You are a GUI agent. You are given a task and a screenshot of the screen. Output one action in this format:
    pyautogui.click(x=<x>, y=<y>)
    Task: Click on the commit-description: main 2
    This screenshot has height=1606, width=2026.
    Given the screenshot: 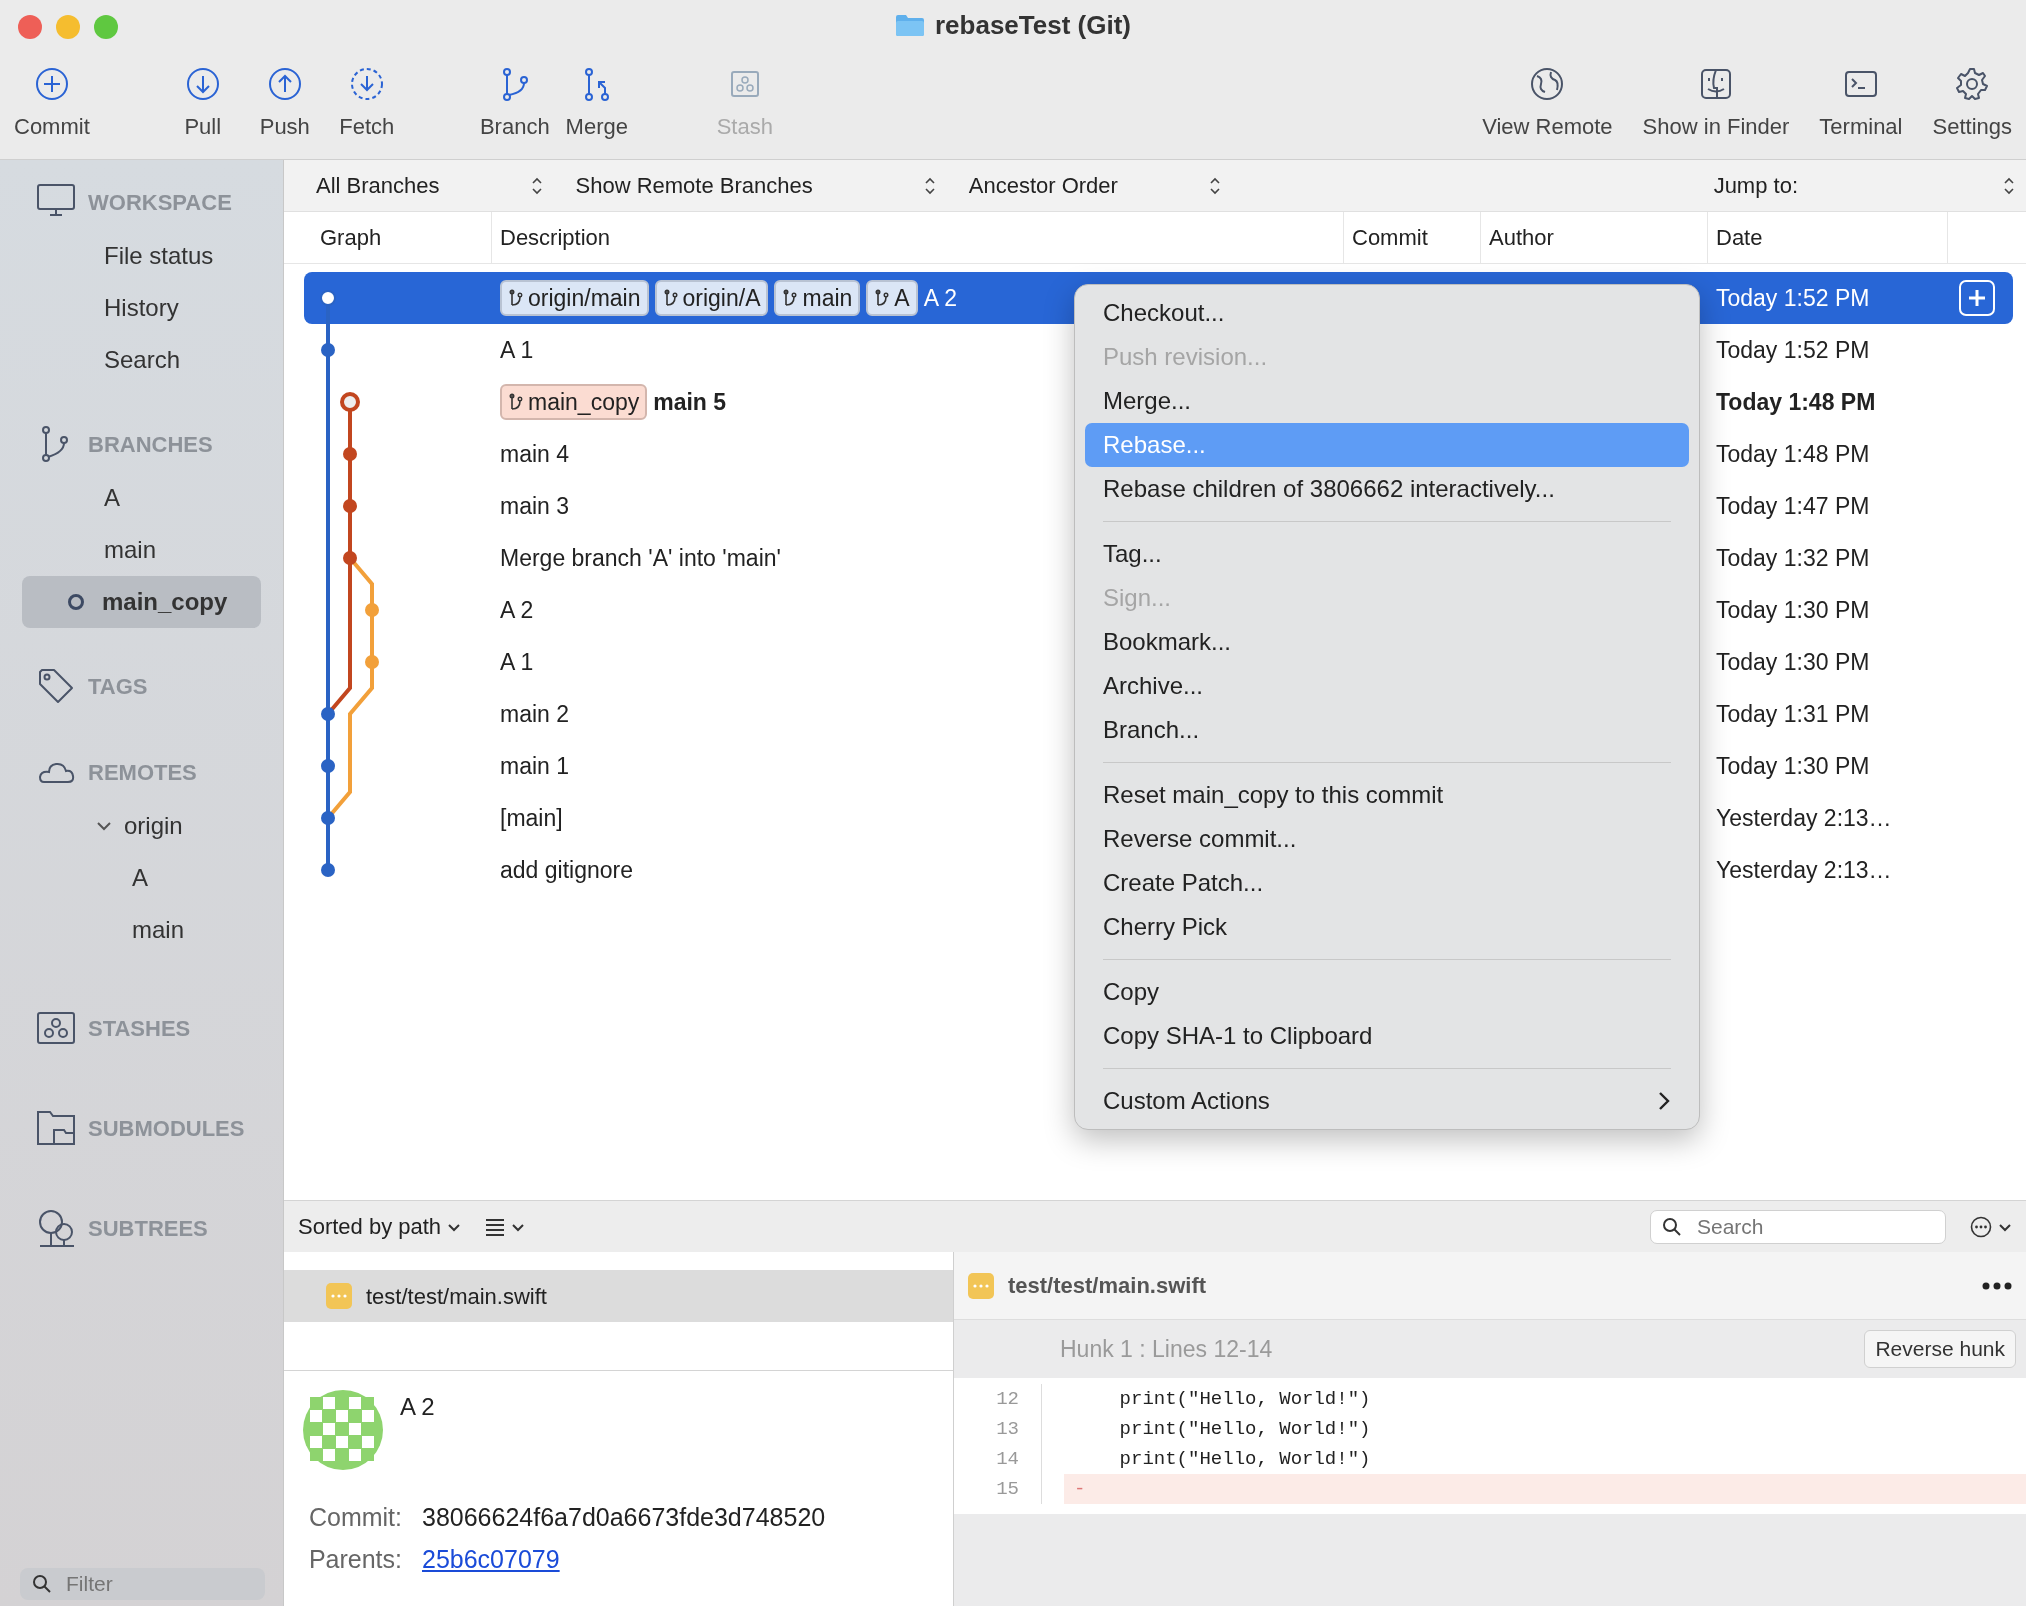 What is the action you would take?
    pyautogui.click(x=535, y=714)
    